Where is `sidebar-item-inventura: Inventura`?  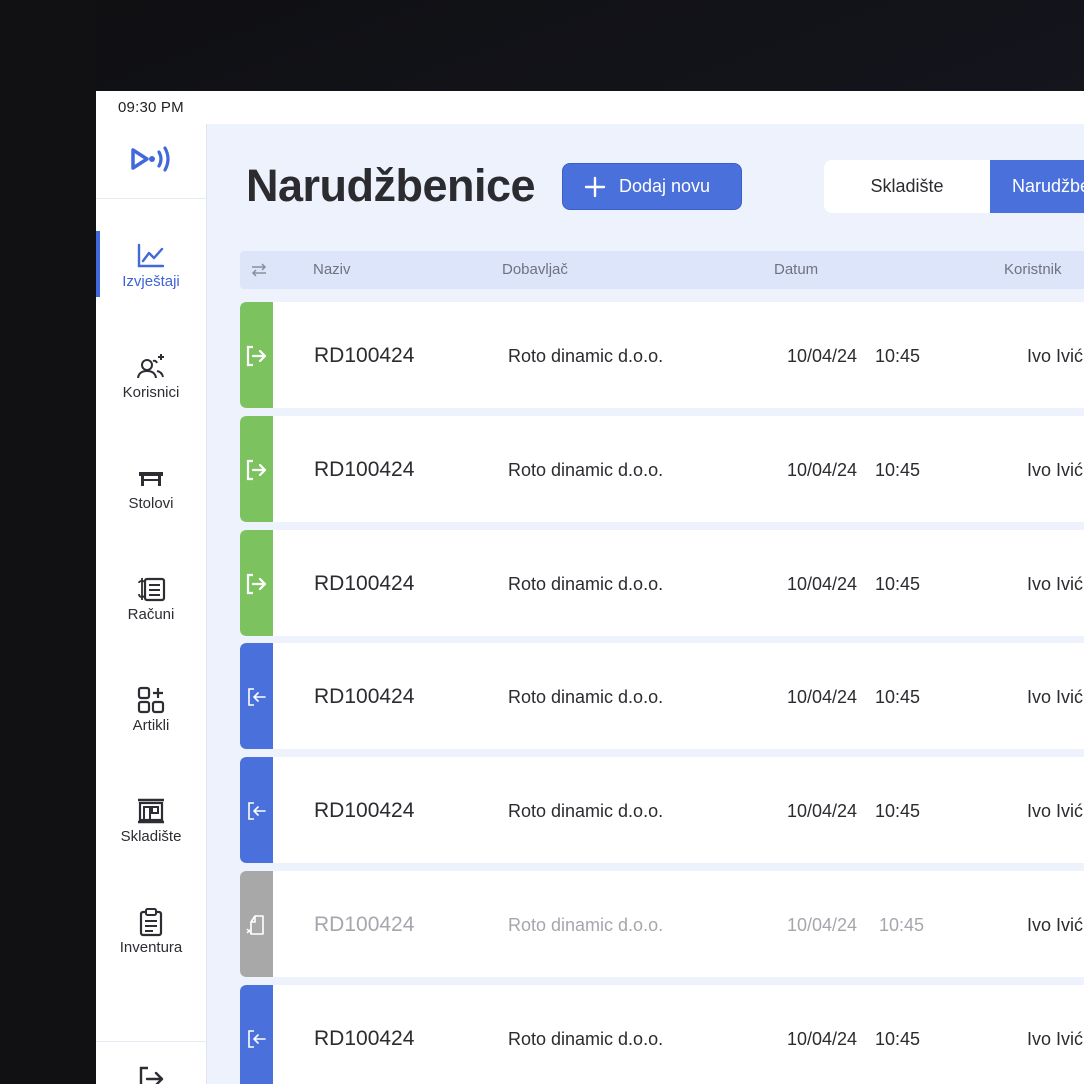
sidebar-item-inventura: Inventura is located at coordinates (151, 945).